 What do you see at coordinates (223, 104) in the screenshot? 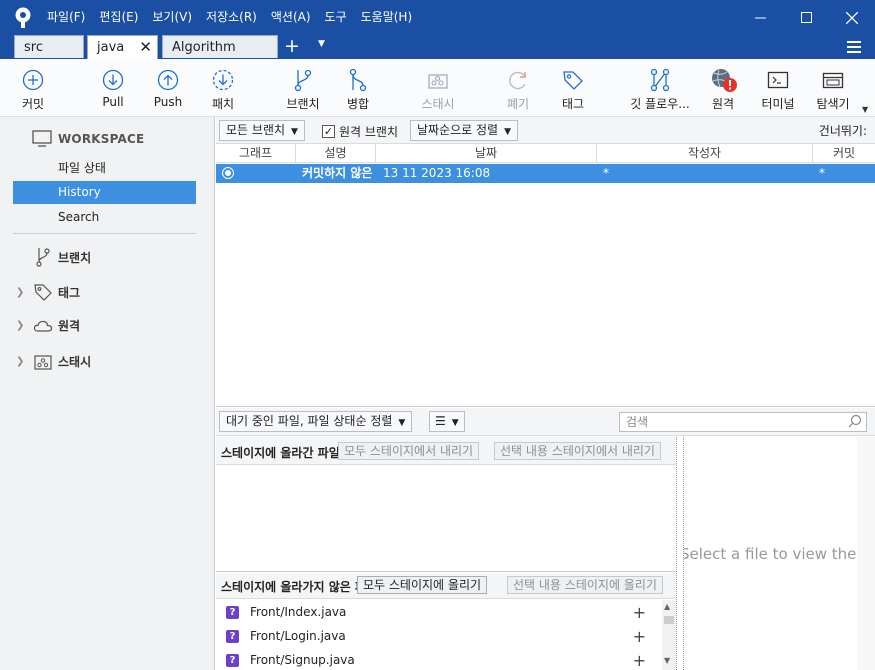
I see `fetch-label: 패치` at bounding box center [223, 104].